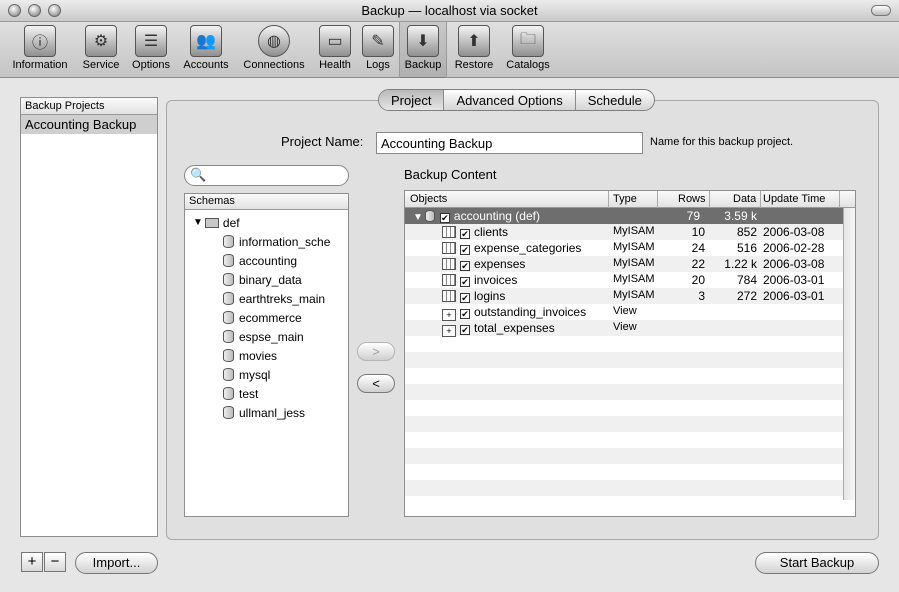 The image size is (899, 592). I want to click on object-name: expenses, so click(500, 264).